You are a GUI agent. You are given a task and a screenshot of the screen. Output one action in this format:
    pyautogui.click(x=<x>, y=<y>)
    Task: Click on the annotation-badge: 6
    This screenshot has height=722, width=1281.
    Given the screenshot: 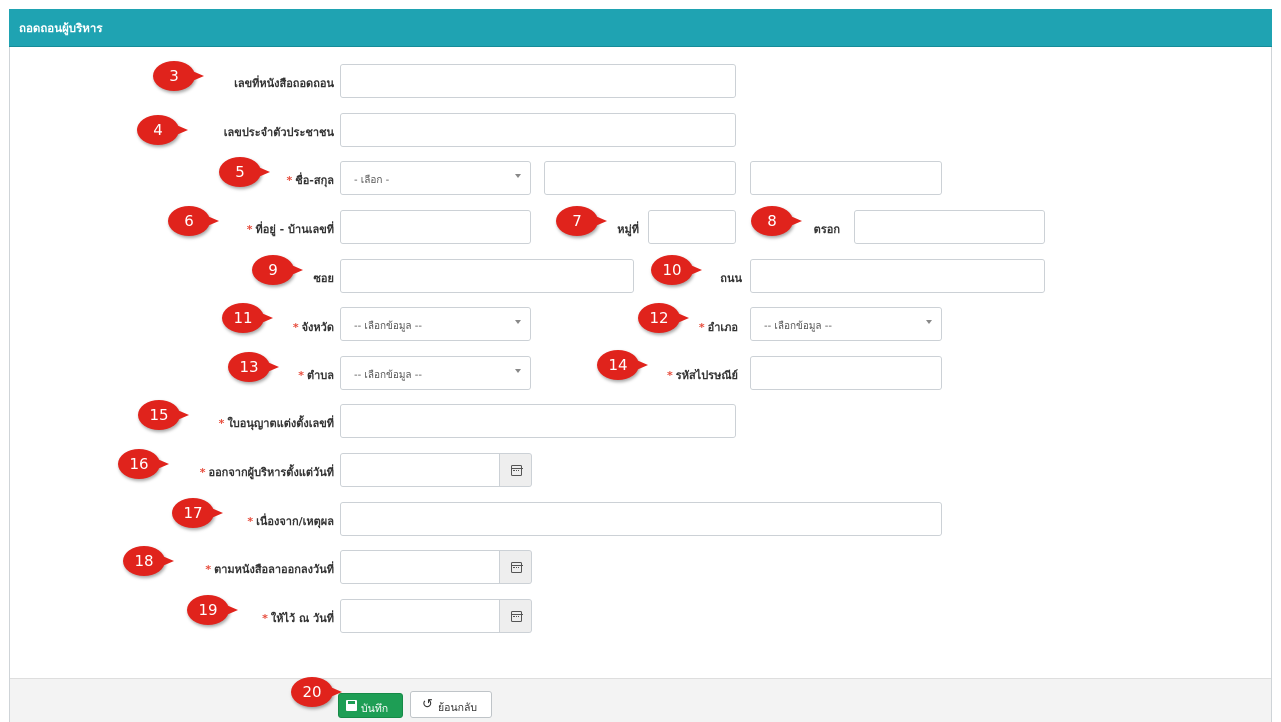 What is the action you would take?
    pyautogui.click(x=193, y=221)
    